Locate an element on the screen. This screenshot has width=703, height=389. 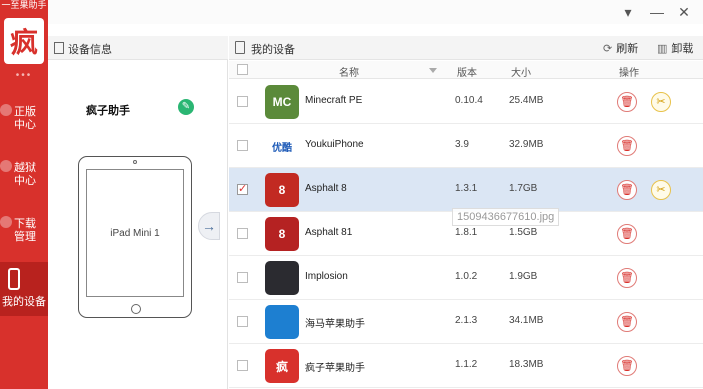
app-size: 1.5GB is located at coordinates (523, 232).